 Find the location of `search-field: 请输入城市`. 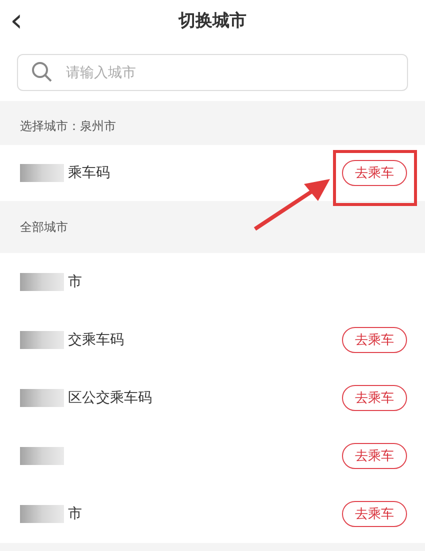

search-field: 请输入城市 is located at coordinates (212, 72).